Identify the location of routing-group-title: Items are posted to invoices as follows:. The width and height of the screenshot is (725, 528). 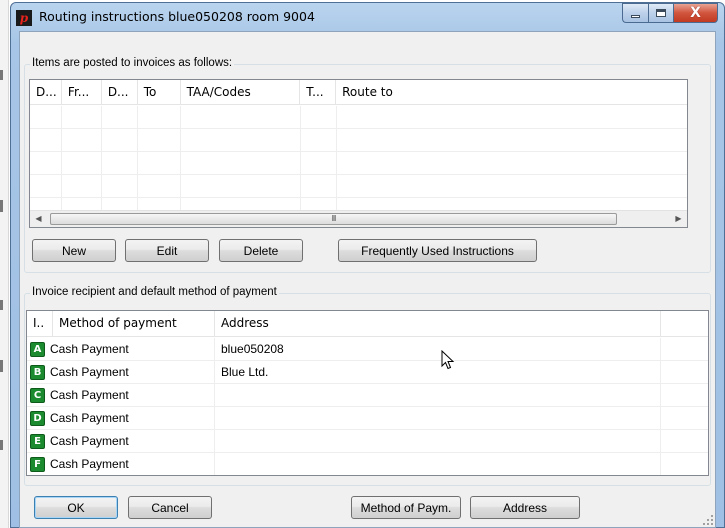
(132, 63).